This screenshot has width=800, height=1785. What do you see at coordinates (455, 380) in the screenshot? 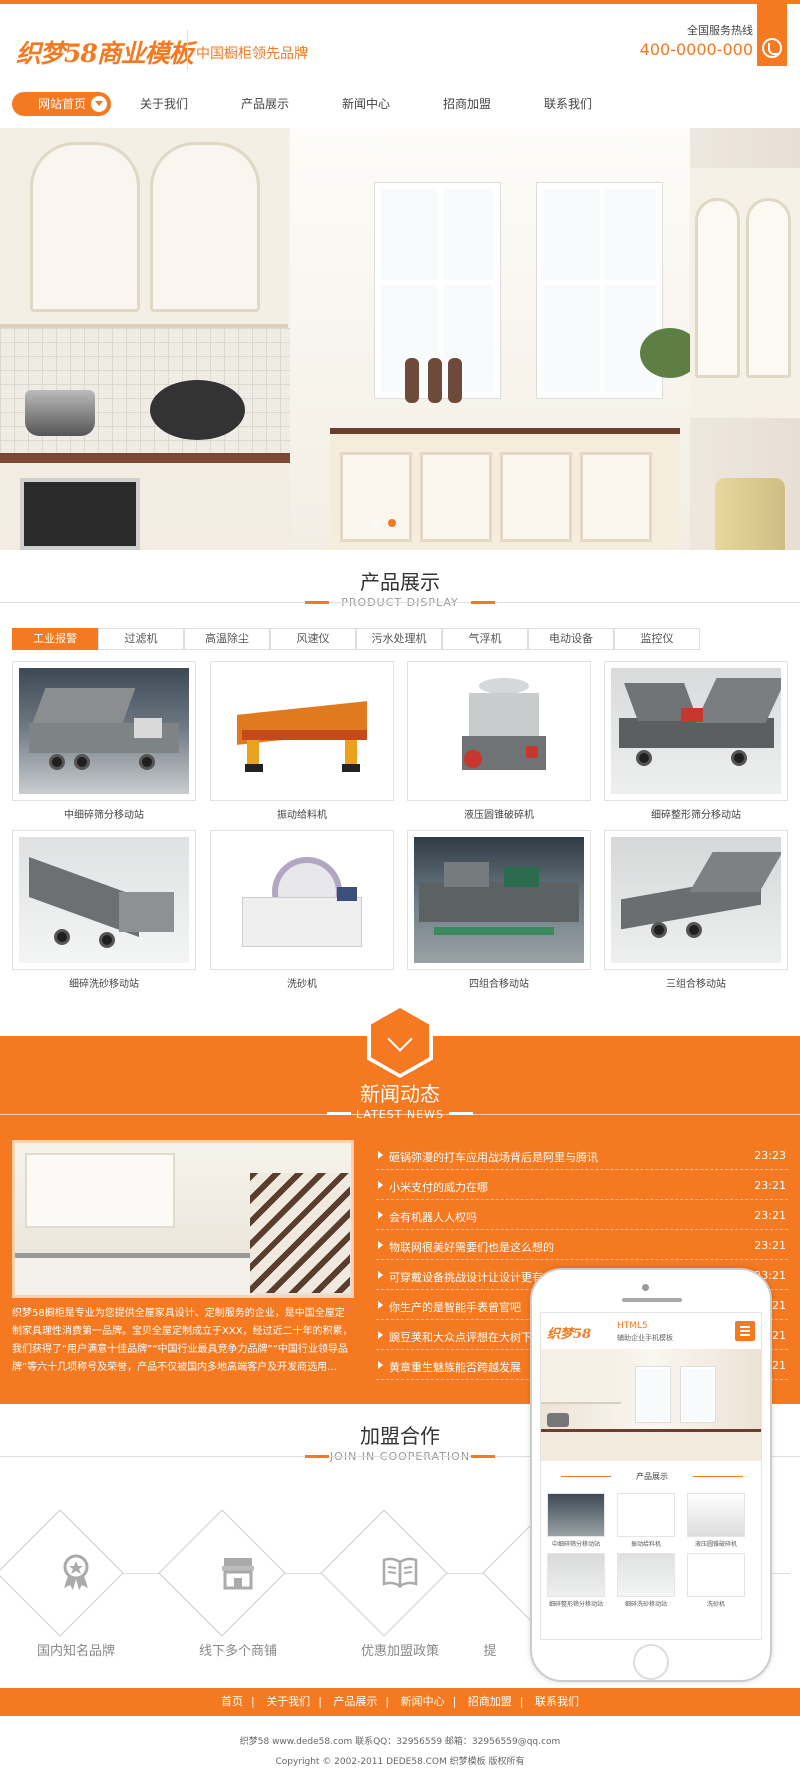
I see `banner-vase` at bounding box center [455, 380].